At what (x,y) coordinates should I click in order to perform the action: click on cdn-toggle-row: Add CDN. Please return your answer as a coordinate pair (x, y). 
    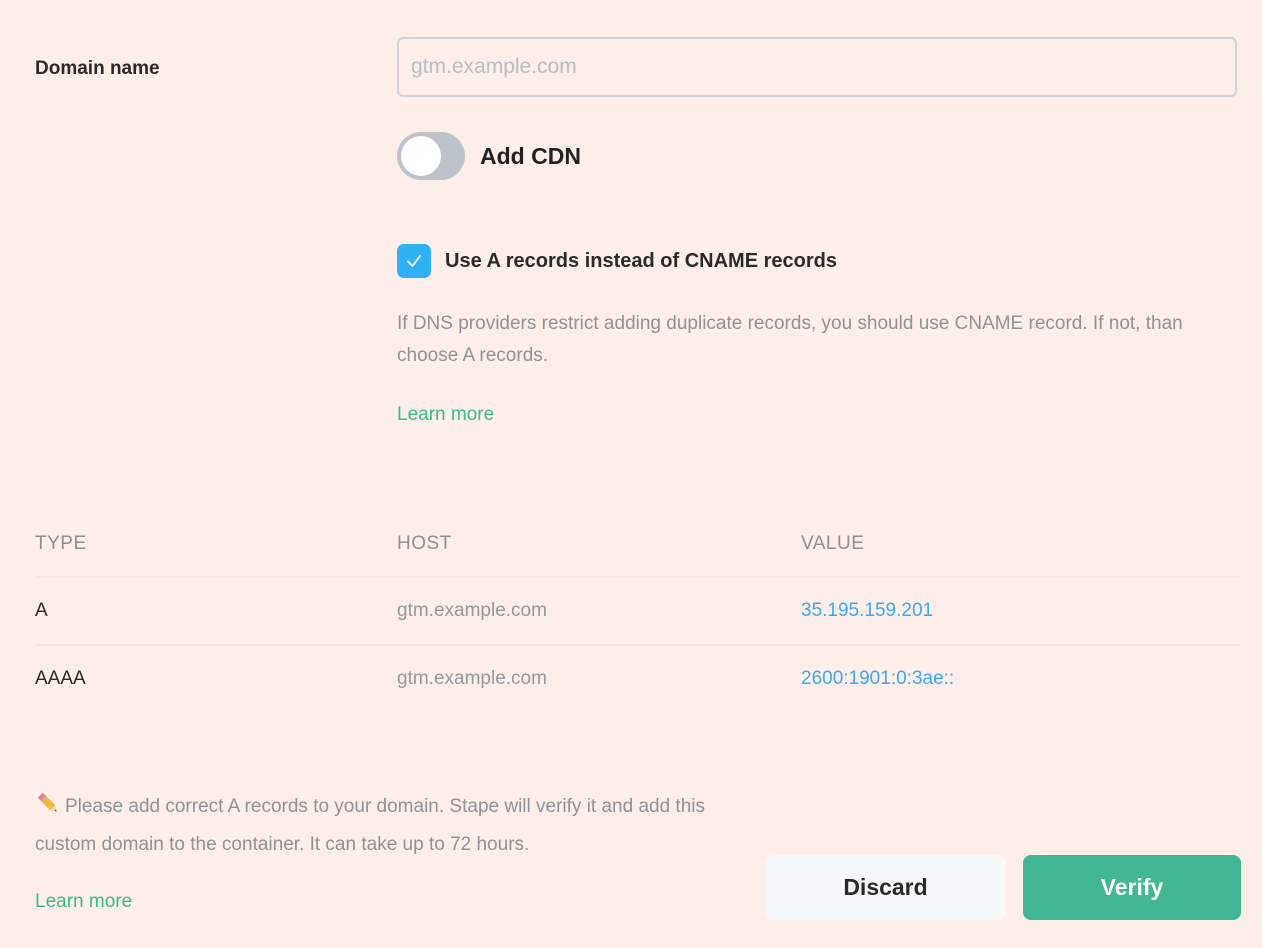
    Looking at the image, I should click on (489, 156).